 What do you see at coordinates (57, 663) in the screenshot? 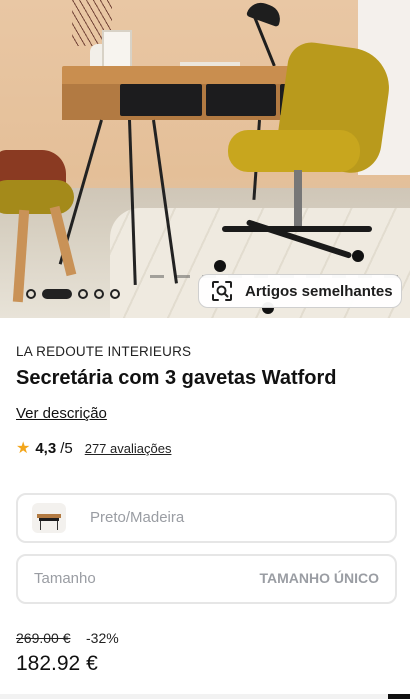
I see `current-price: 182.92 €` at bounding box center [57, 663].